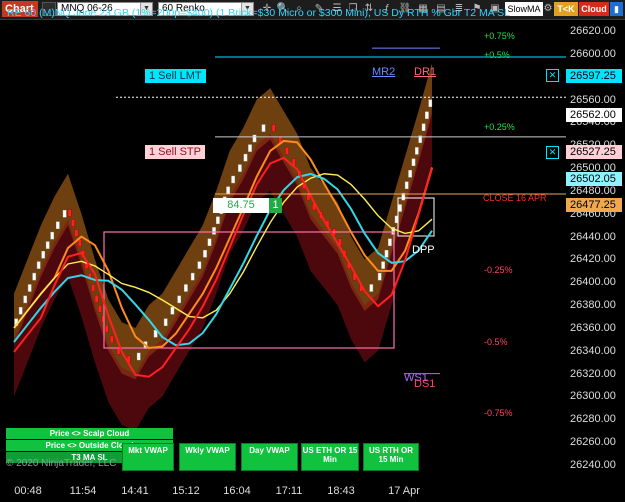 The height and width of the screenshot is (502, 625). I want to click on pct-plus-05: +0.5%, so click(497, 55).